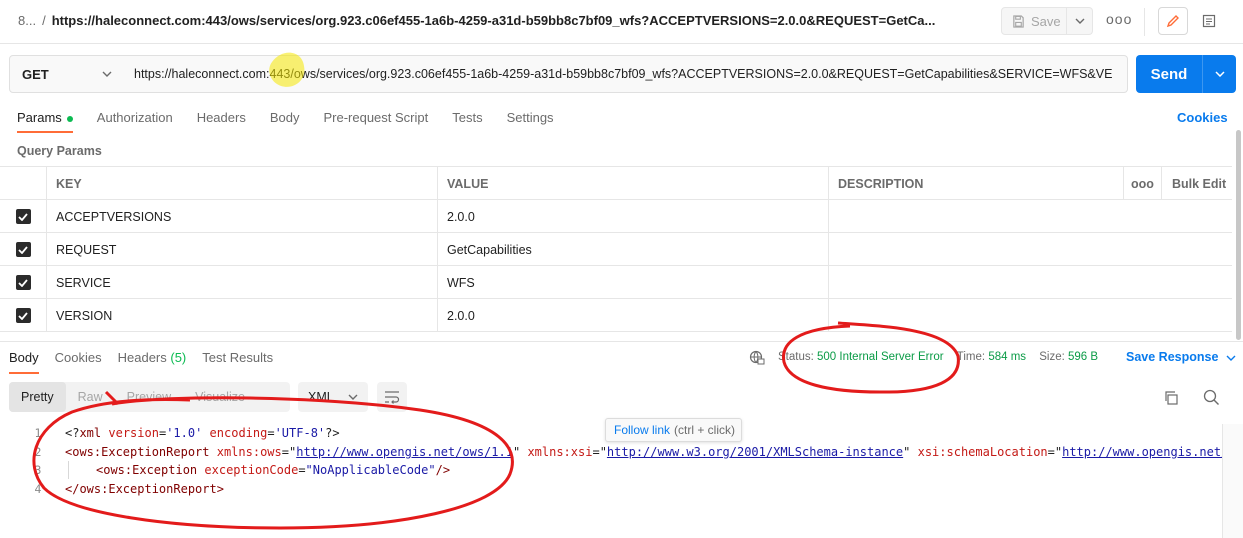 This screenshot has width=1243, height=538. I want to click on param-key: ACCEPTVERSIONS, so click(241, 216).